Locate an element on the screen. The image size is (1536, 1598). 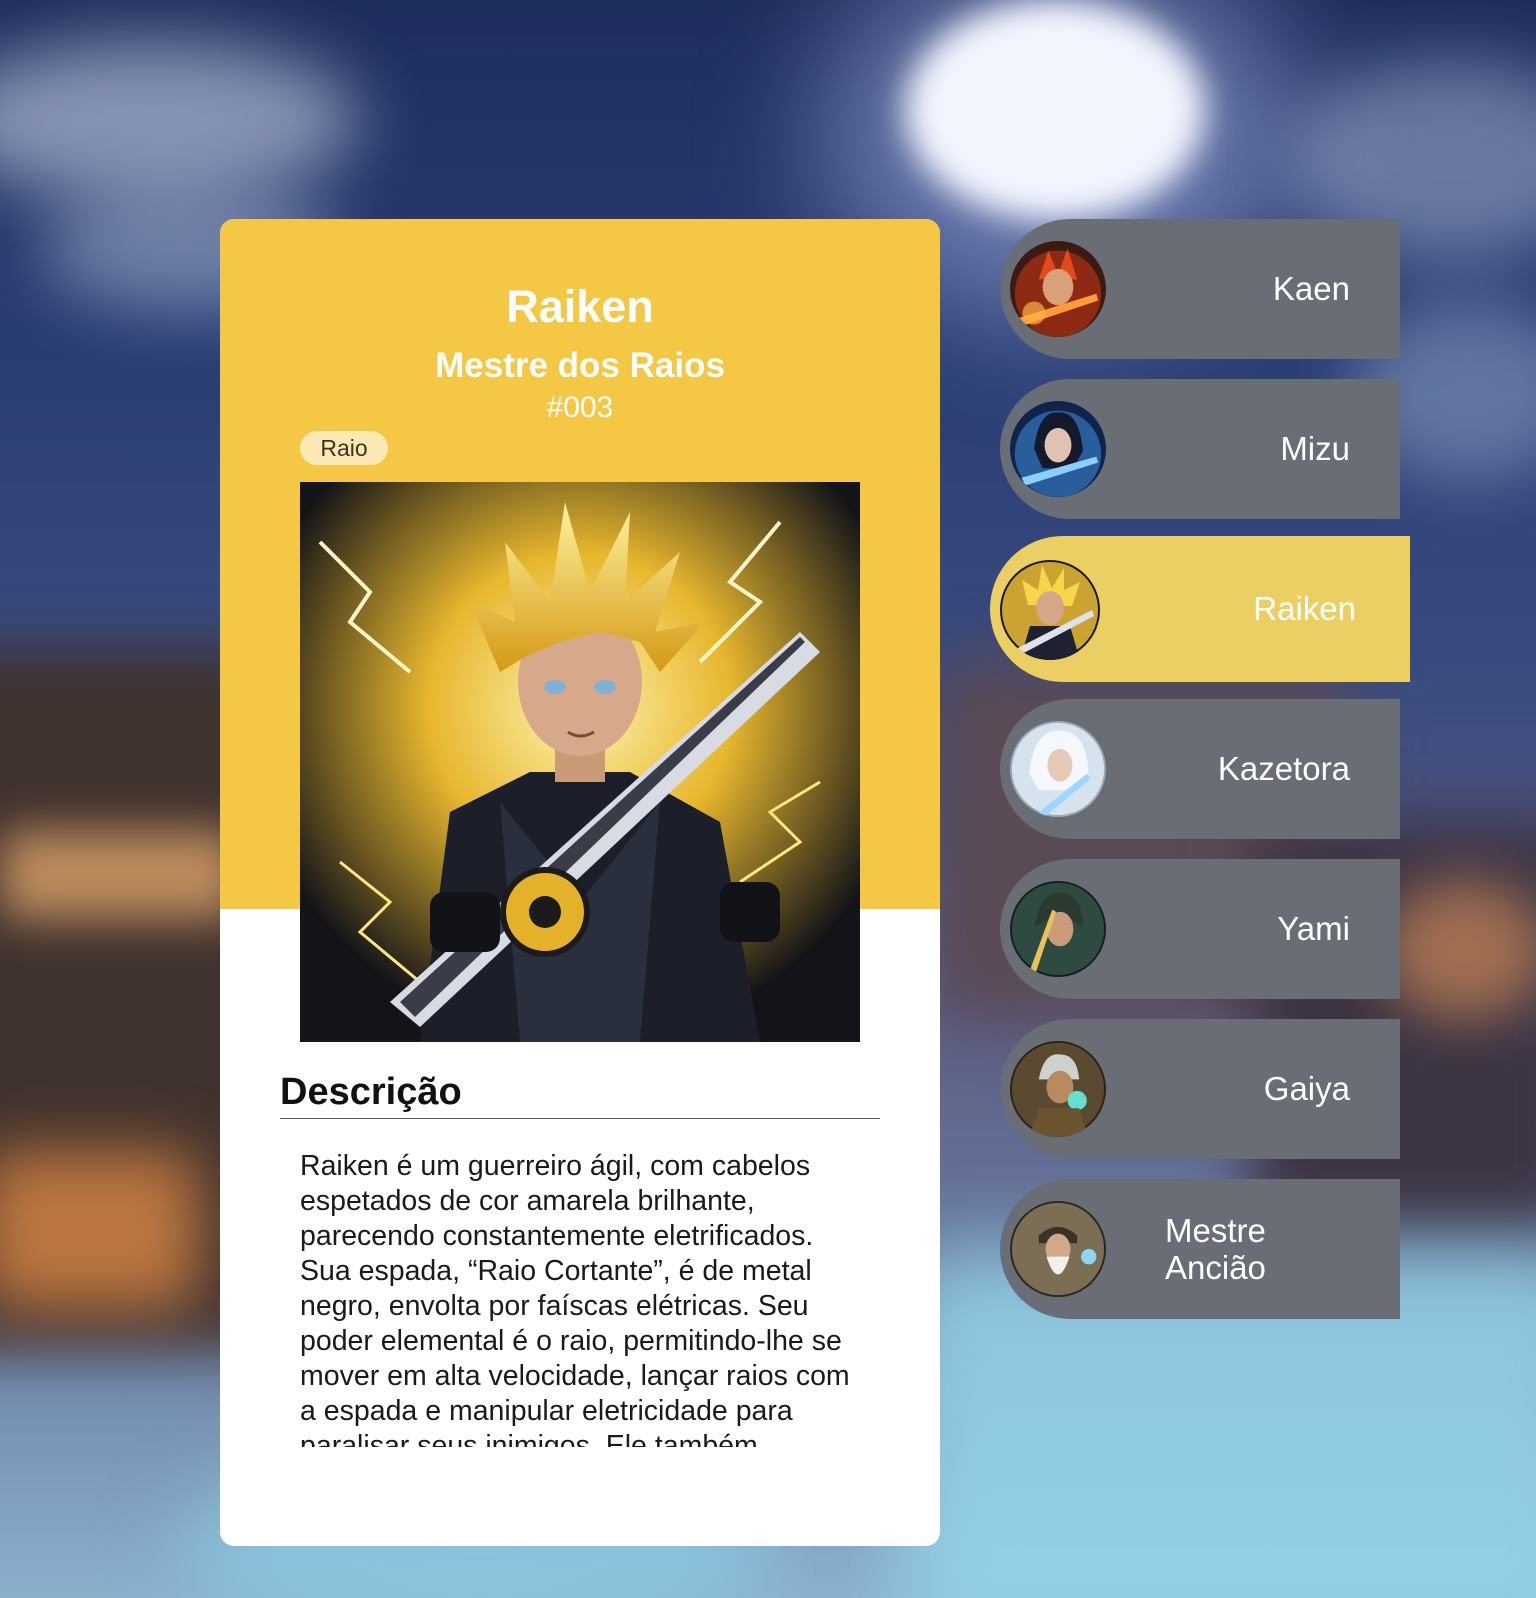
character-option-label: Kaen is located at coordinates (1311, 288).